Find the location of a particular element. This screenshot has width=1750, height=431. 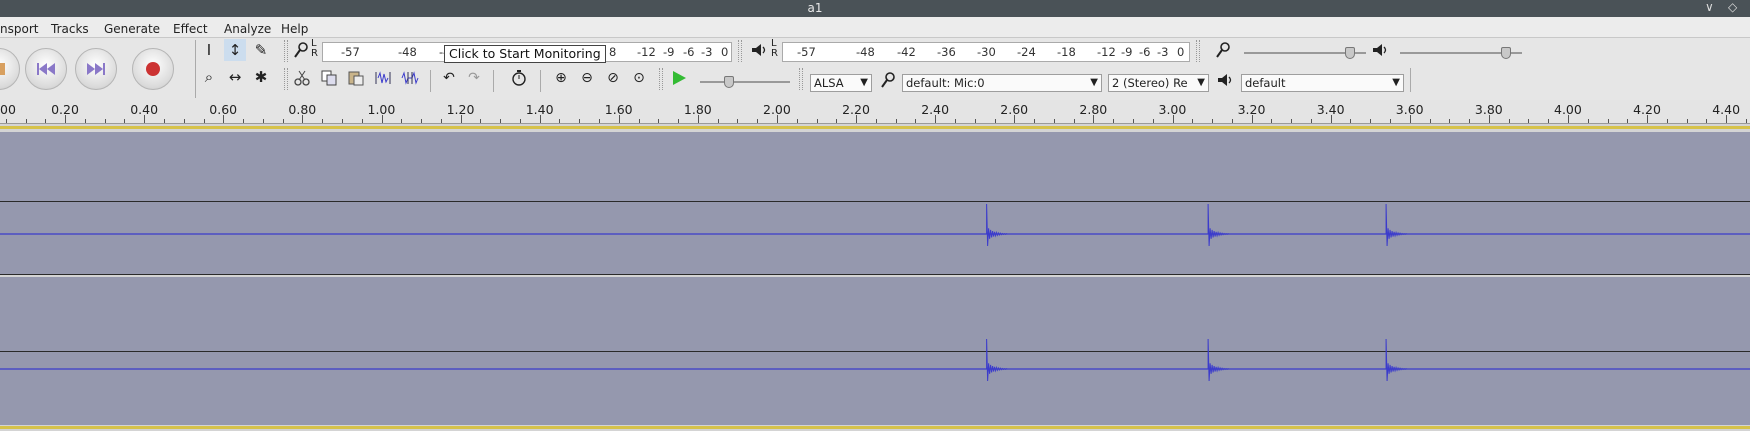

zoom-tool-button: ⌕ is located at coordinates (209, 77).